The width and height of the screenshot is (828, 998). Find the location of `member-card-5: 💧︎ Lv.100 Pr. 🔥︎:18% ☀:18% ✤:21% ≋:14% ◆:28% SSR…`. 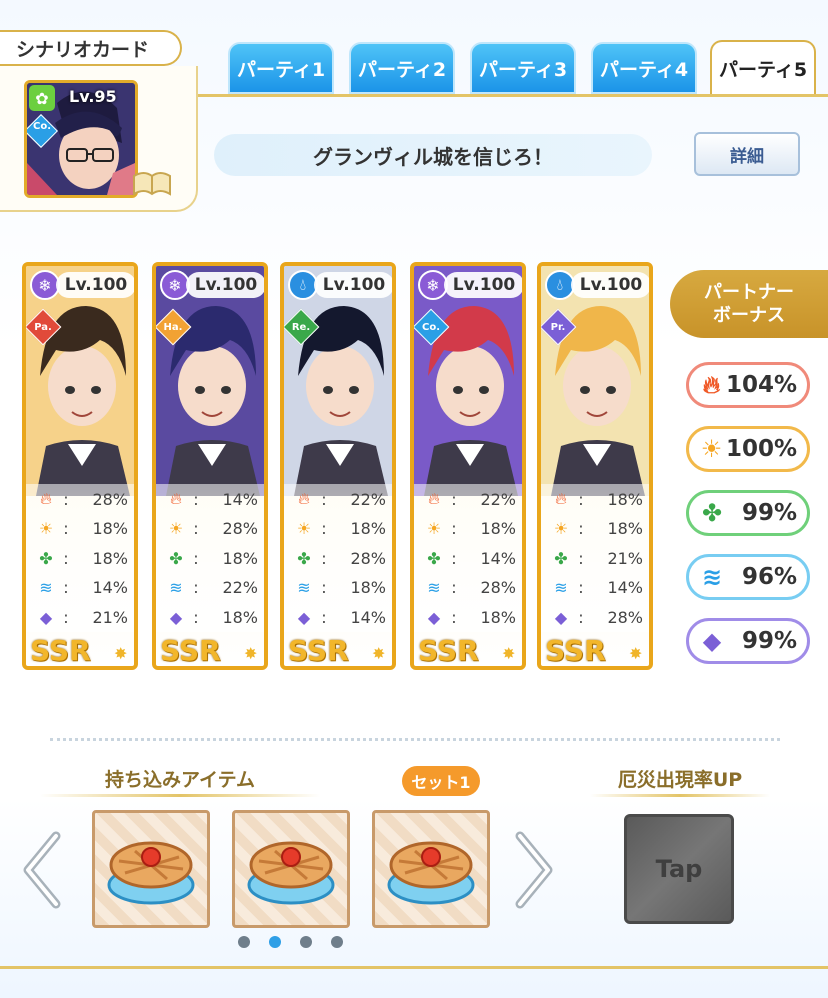

member-card-5: 💧︎ Lv.100 Pr. 🔥︎:18% ☀:18% ✤:21% ≋:14% ◆:28% SSR… is located at coordinates (595, 466).